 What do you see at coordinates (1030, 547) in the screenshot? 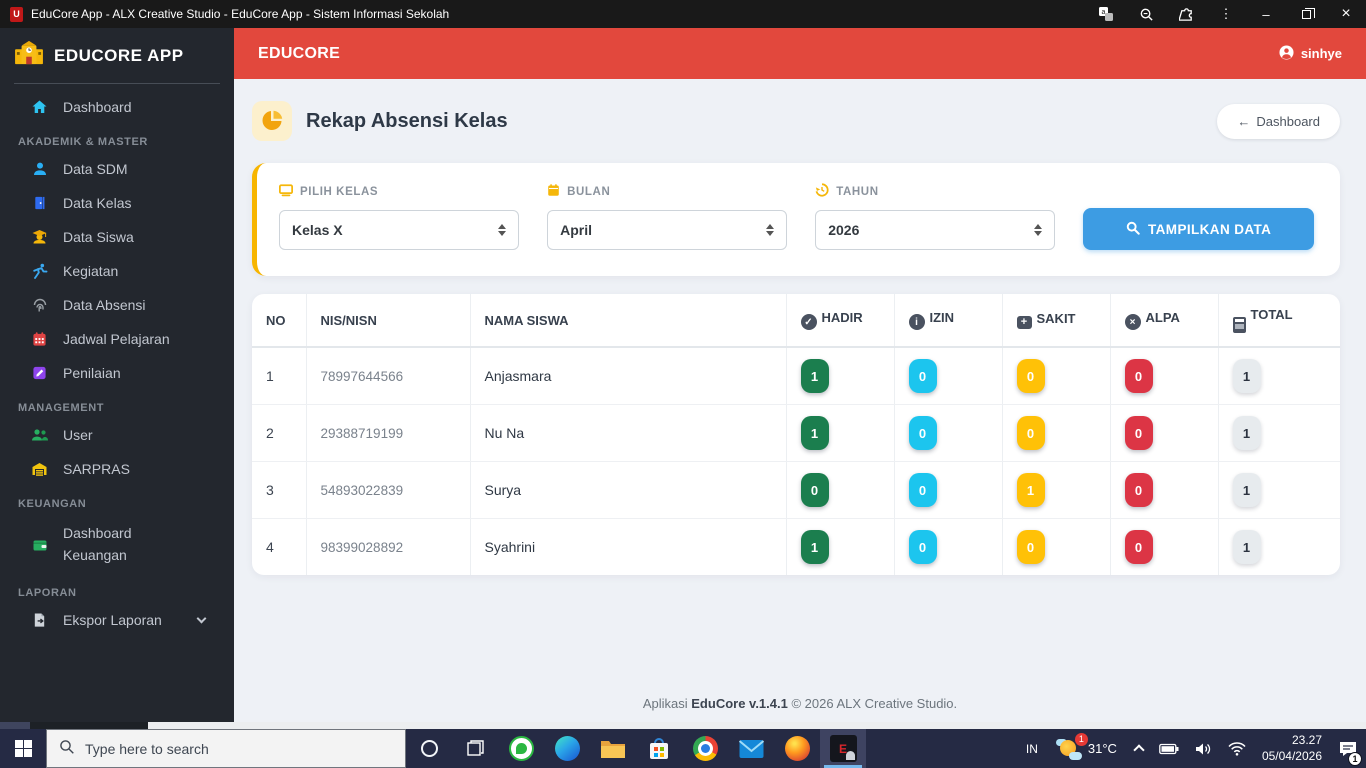
I see `sakit-badge: 0` at bounding box center [1030, 547].